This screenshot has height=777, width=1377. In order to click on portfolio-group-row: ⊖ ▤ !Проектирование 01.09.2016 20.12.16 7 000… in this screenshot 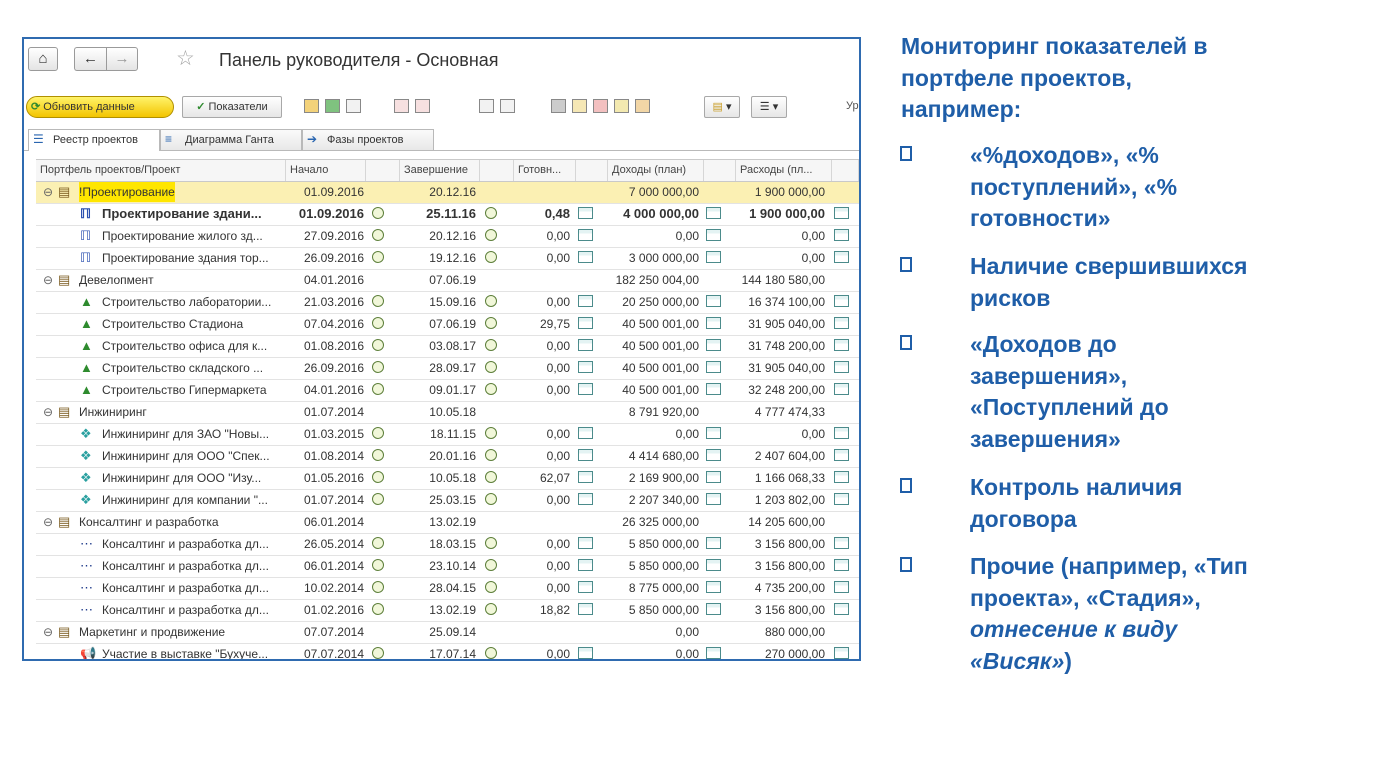, I will do `click(447, 193)`.